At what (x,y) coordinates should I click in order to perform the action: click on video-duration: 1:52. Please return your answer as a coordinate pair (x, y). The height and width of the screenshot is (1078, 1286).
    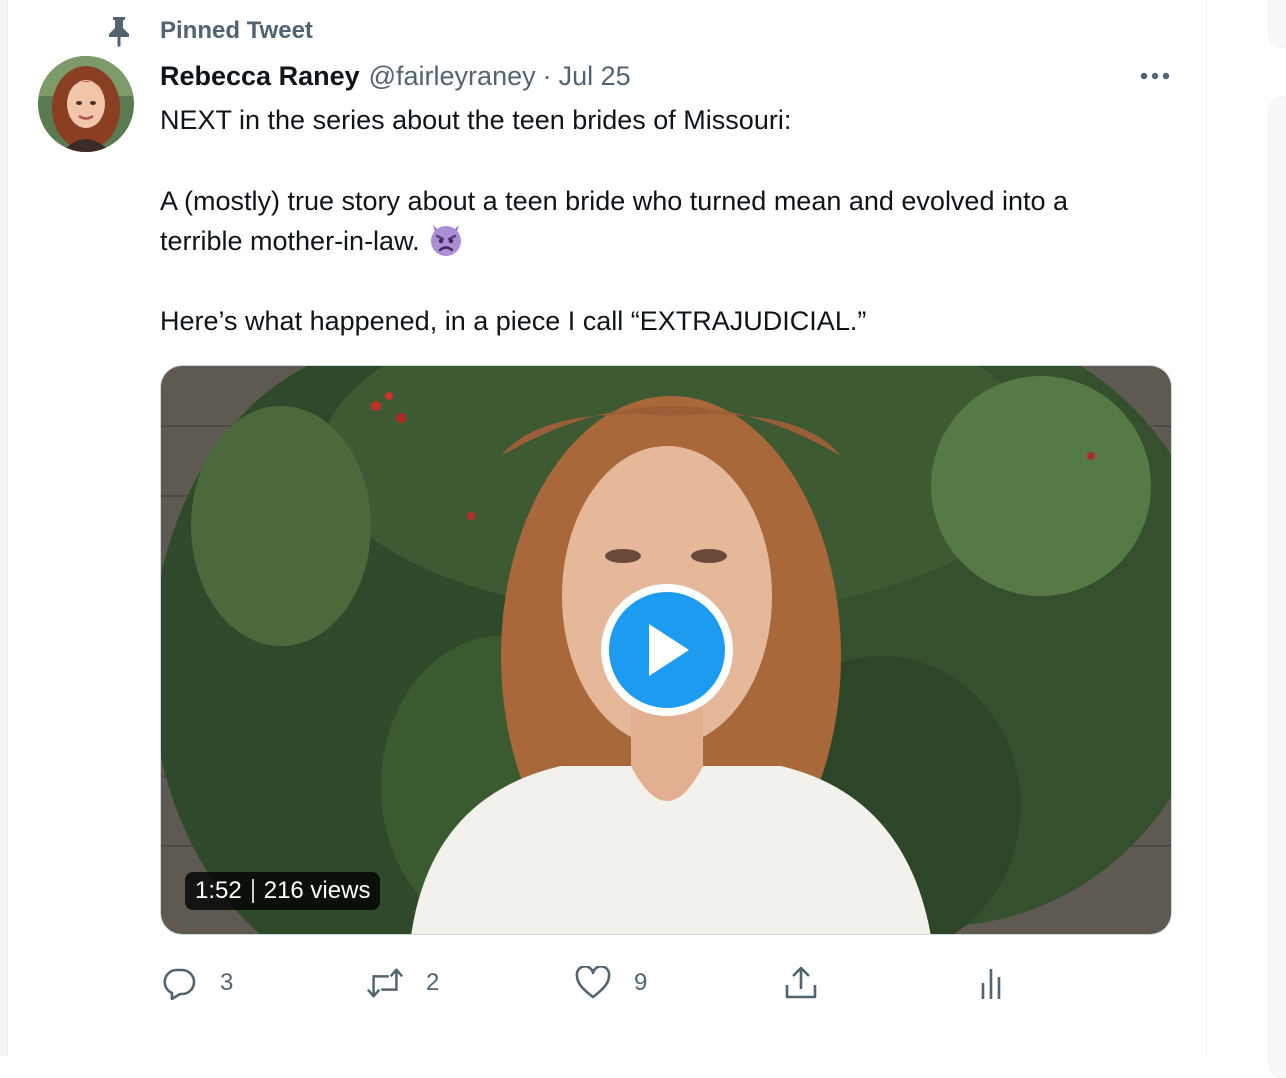
    Looking at the image, I should click on (218, 890).